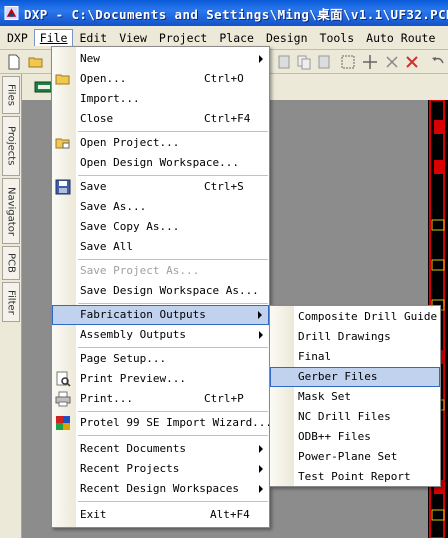 The width and height of the screenshot is (448, 538). What do you see at coordinates (160, 187) in the screenshot?
I see `menu-item-save: Save Ctrl+S` at bounding box center [160, 187].